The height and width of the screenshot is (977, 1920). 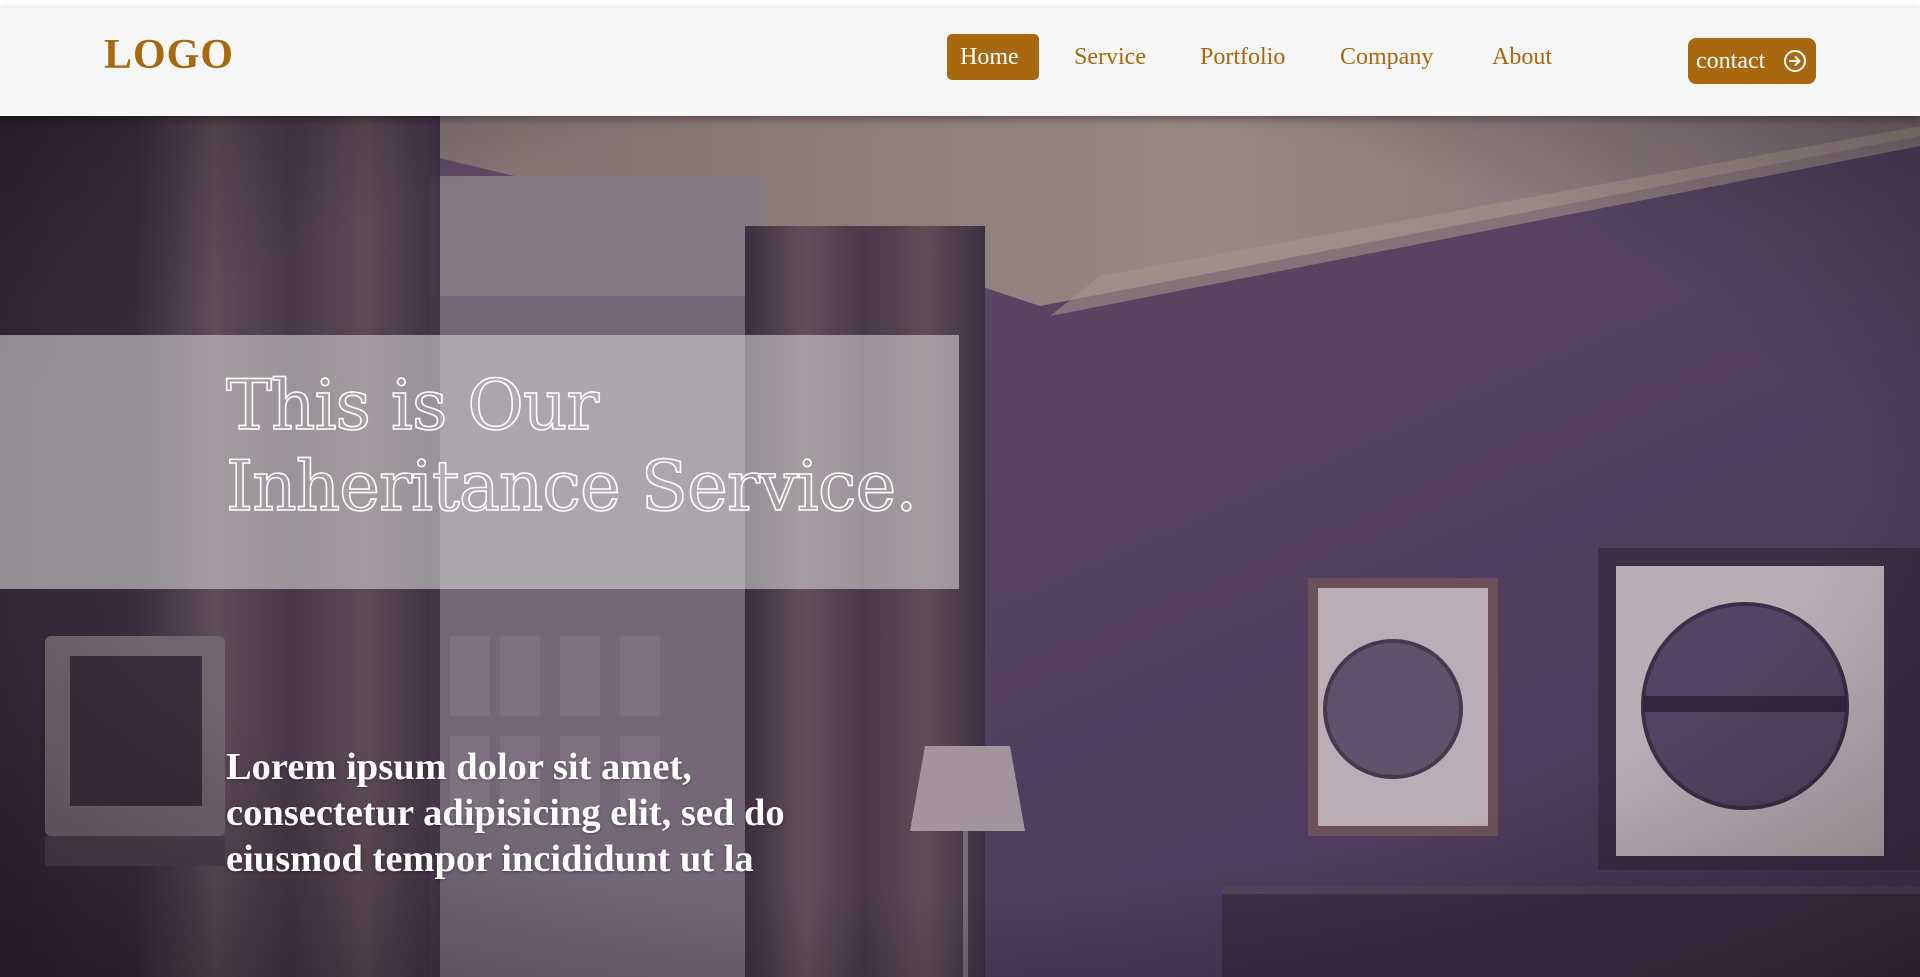 What do you see at coordinates (1731, 61) in the screenshot?
I see `contact-button-label: contact` at bounding box center [1731, 61].